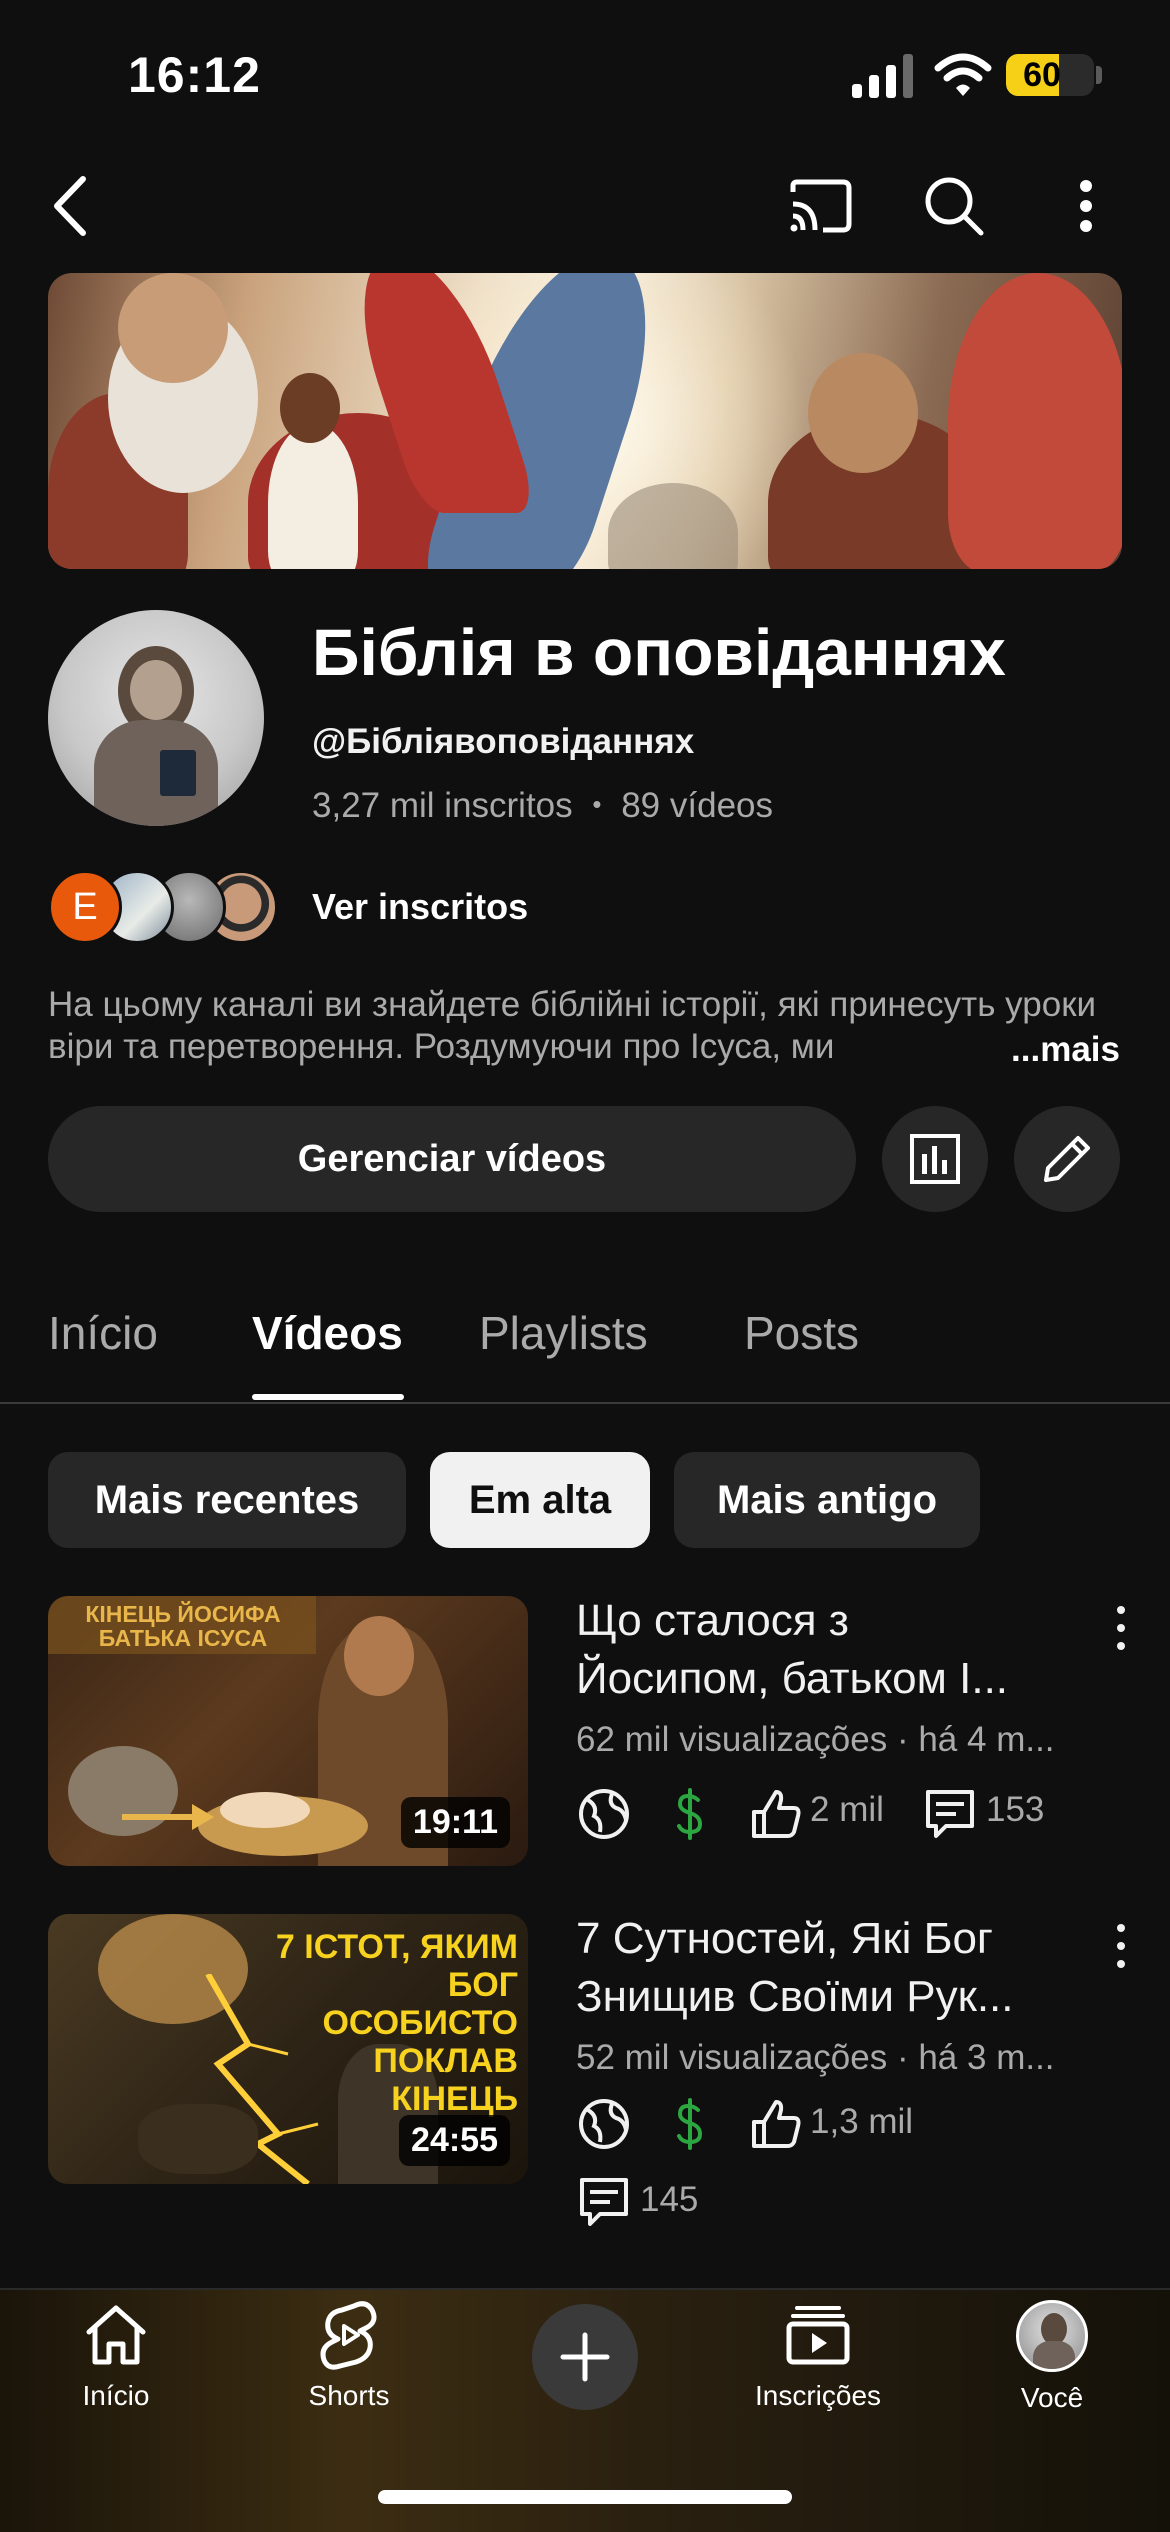  I want to click on tab-videos: Vídeos, so click(327, 1333).